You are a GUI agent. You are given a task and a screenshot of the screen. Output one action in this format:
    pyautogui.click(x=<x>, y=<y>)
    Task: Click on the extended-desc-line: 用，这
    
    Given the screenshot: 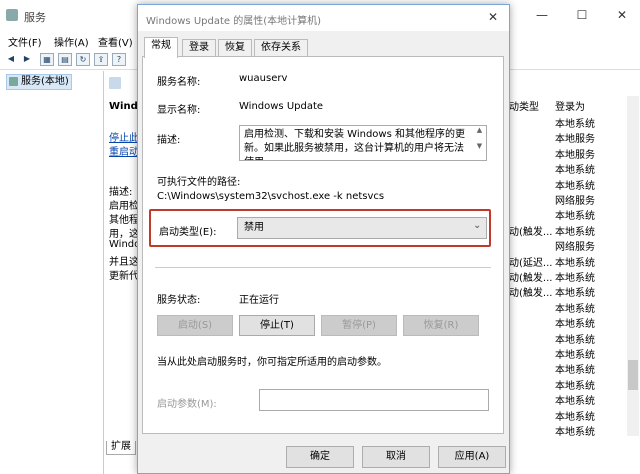 What is the action you would take?
    pyautogui.click(x=124, y=234)
    